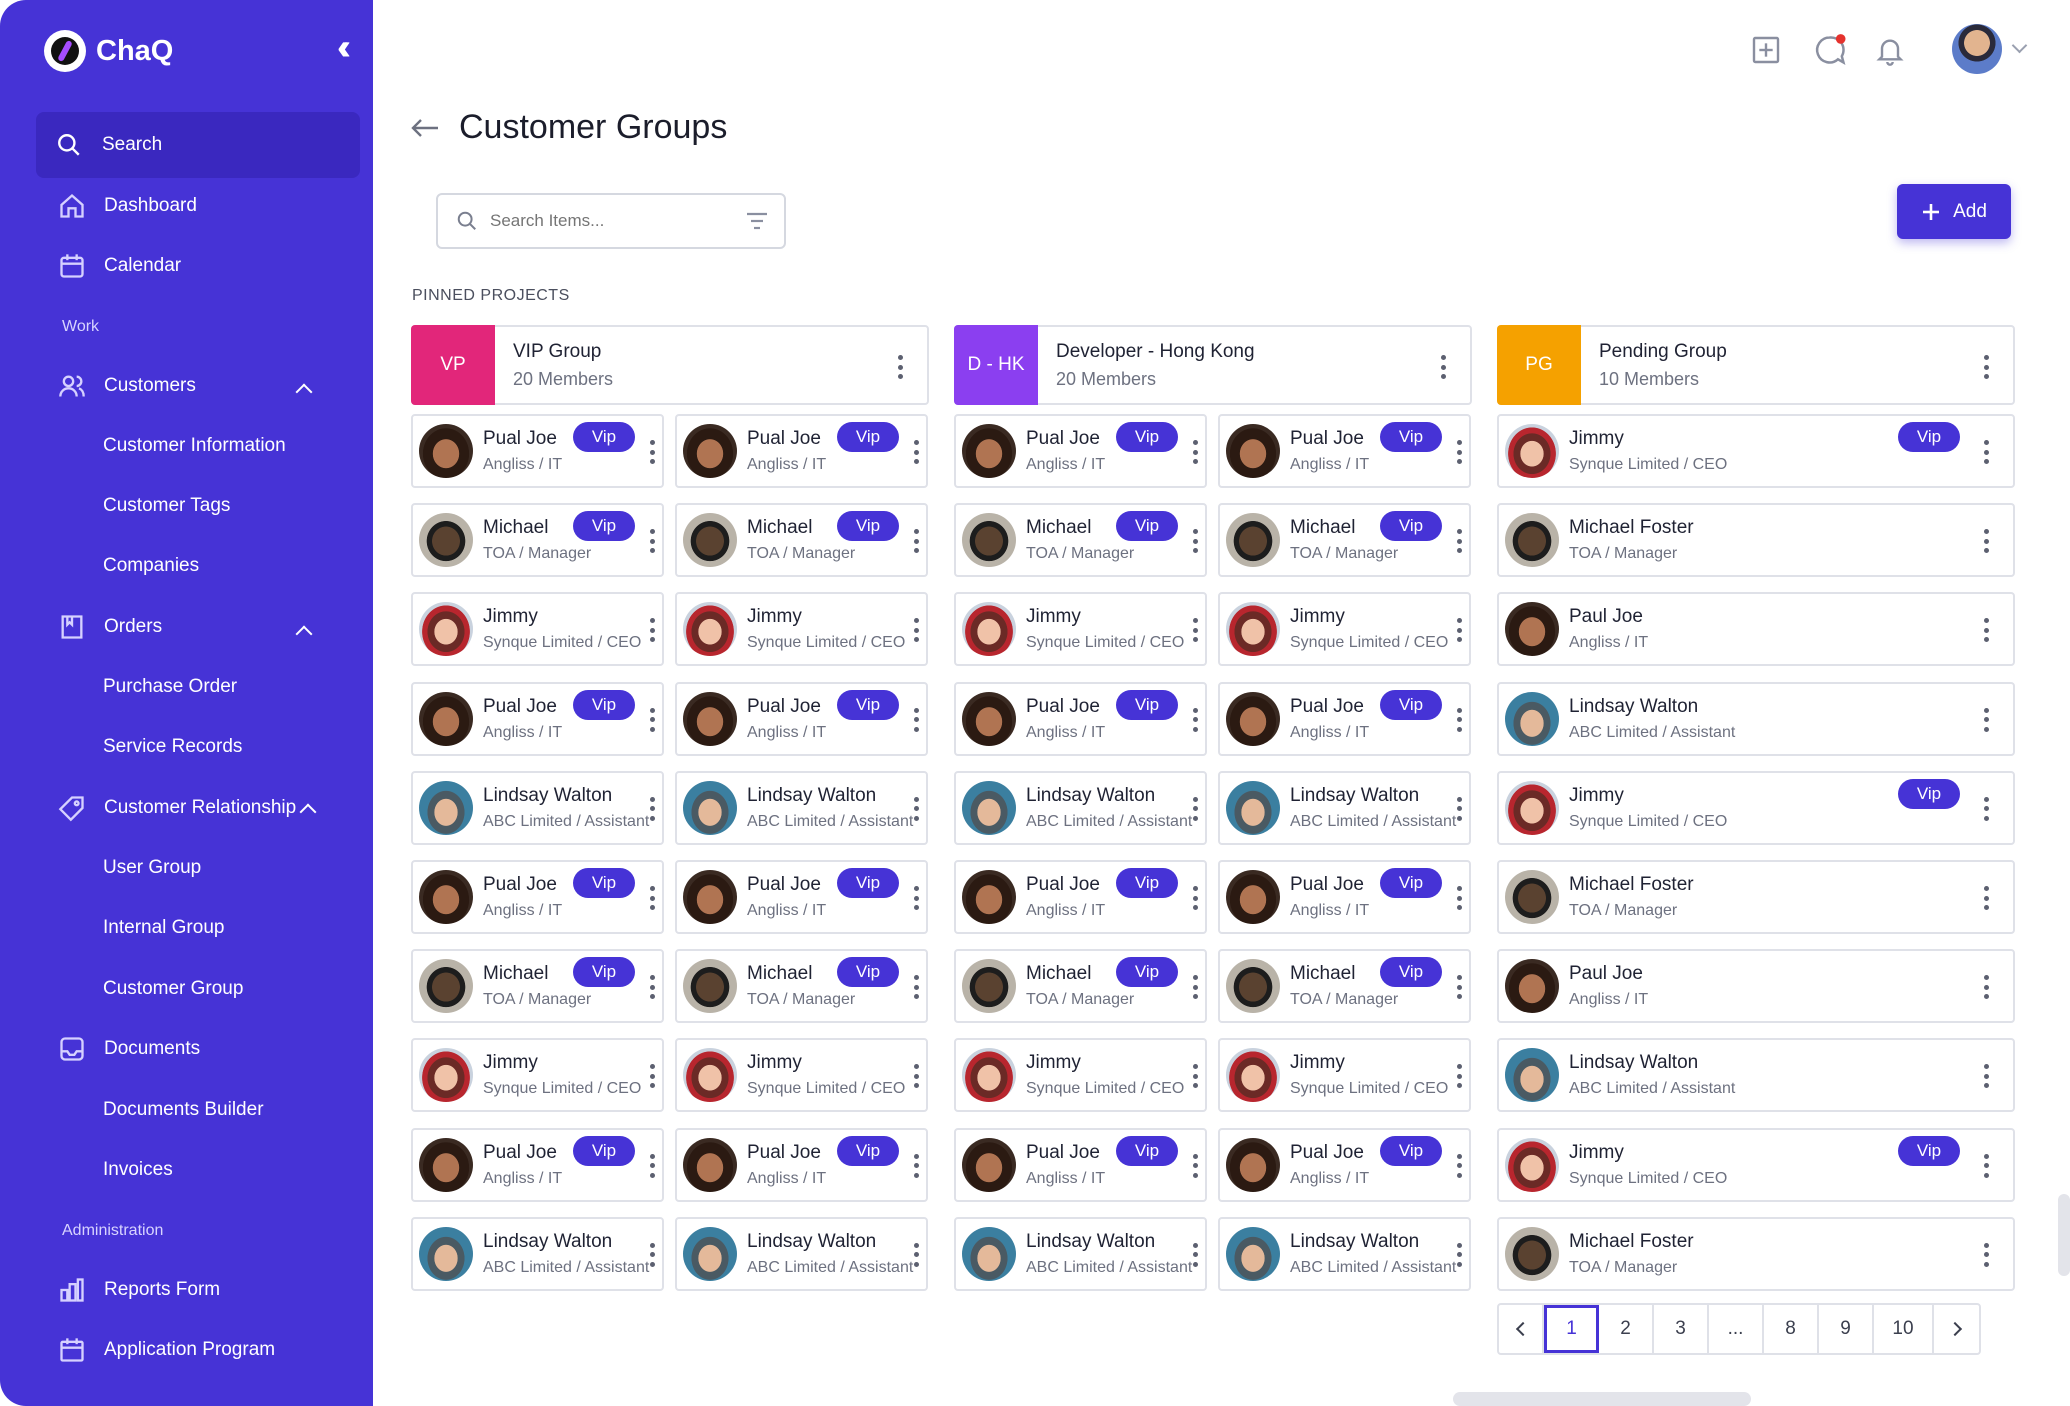  I want to click on sidebar-item-reports-form: Reports Form, so click(139, 1290).